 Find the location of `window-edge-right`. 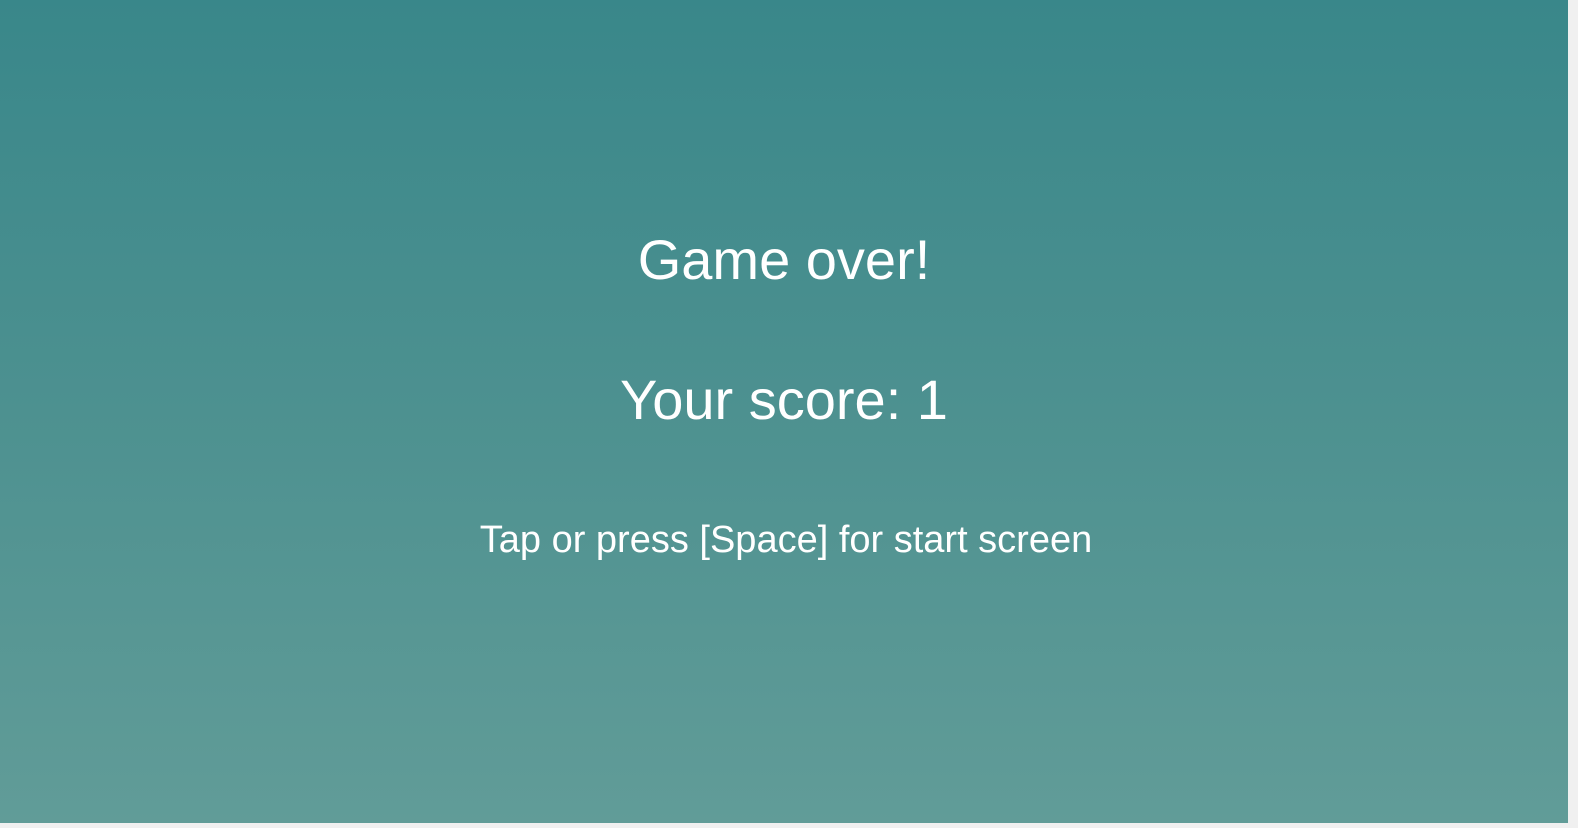

window-edge-right is located at coordinates (1573, 414).